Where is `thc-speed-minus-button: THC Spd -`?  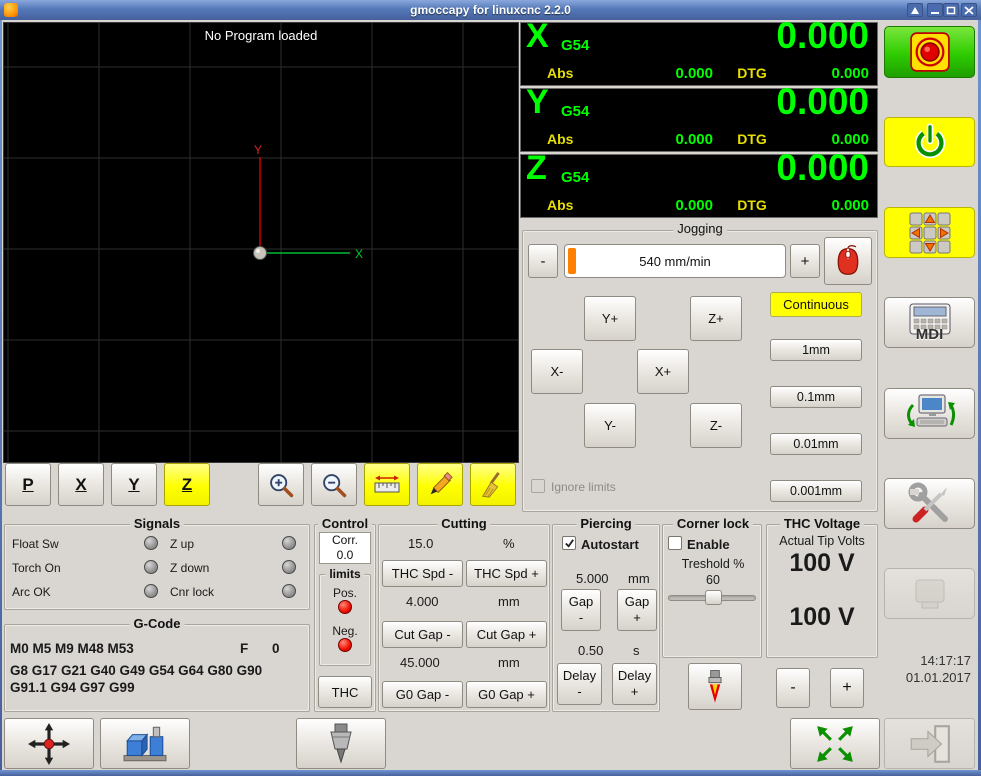 thc-speed-minus-button: THC Spd - is located at coordinates (422, 573).